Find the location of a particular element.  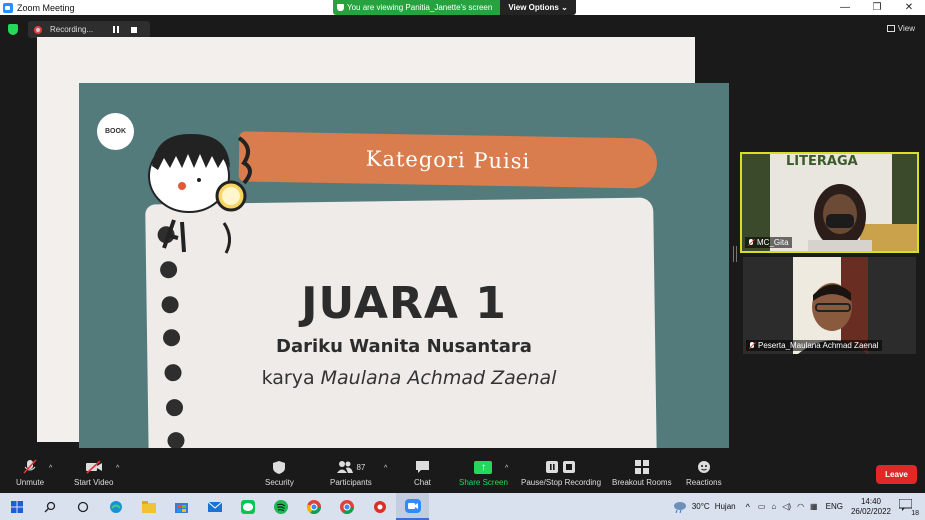

security-button: Security is located at coordinates (279, 473).